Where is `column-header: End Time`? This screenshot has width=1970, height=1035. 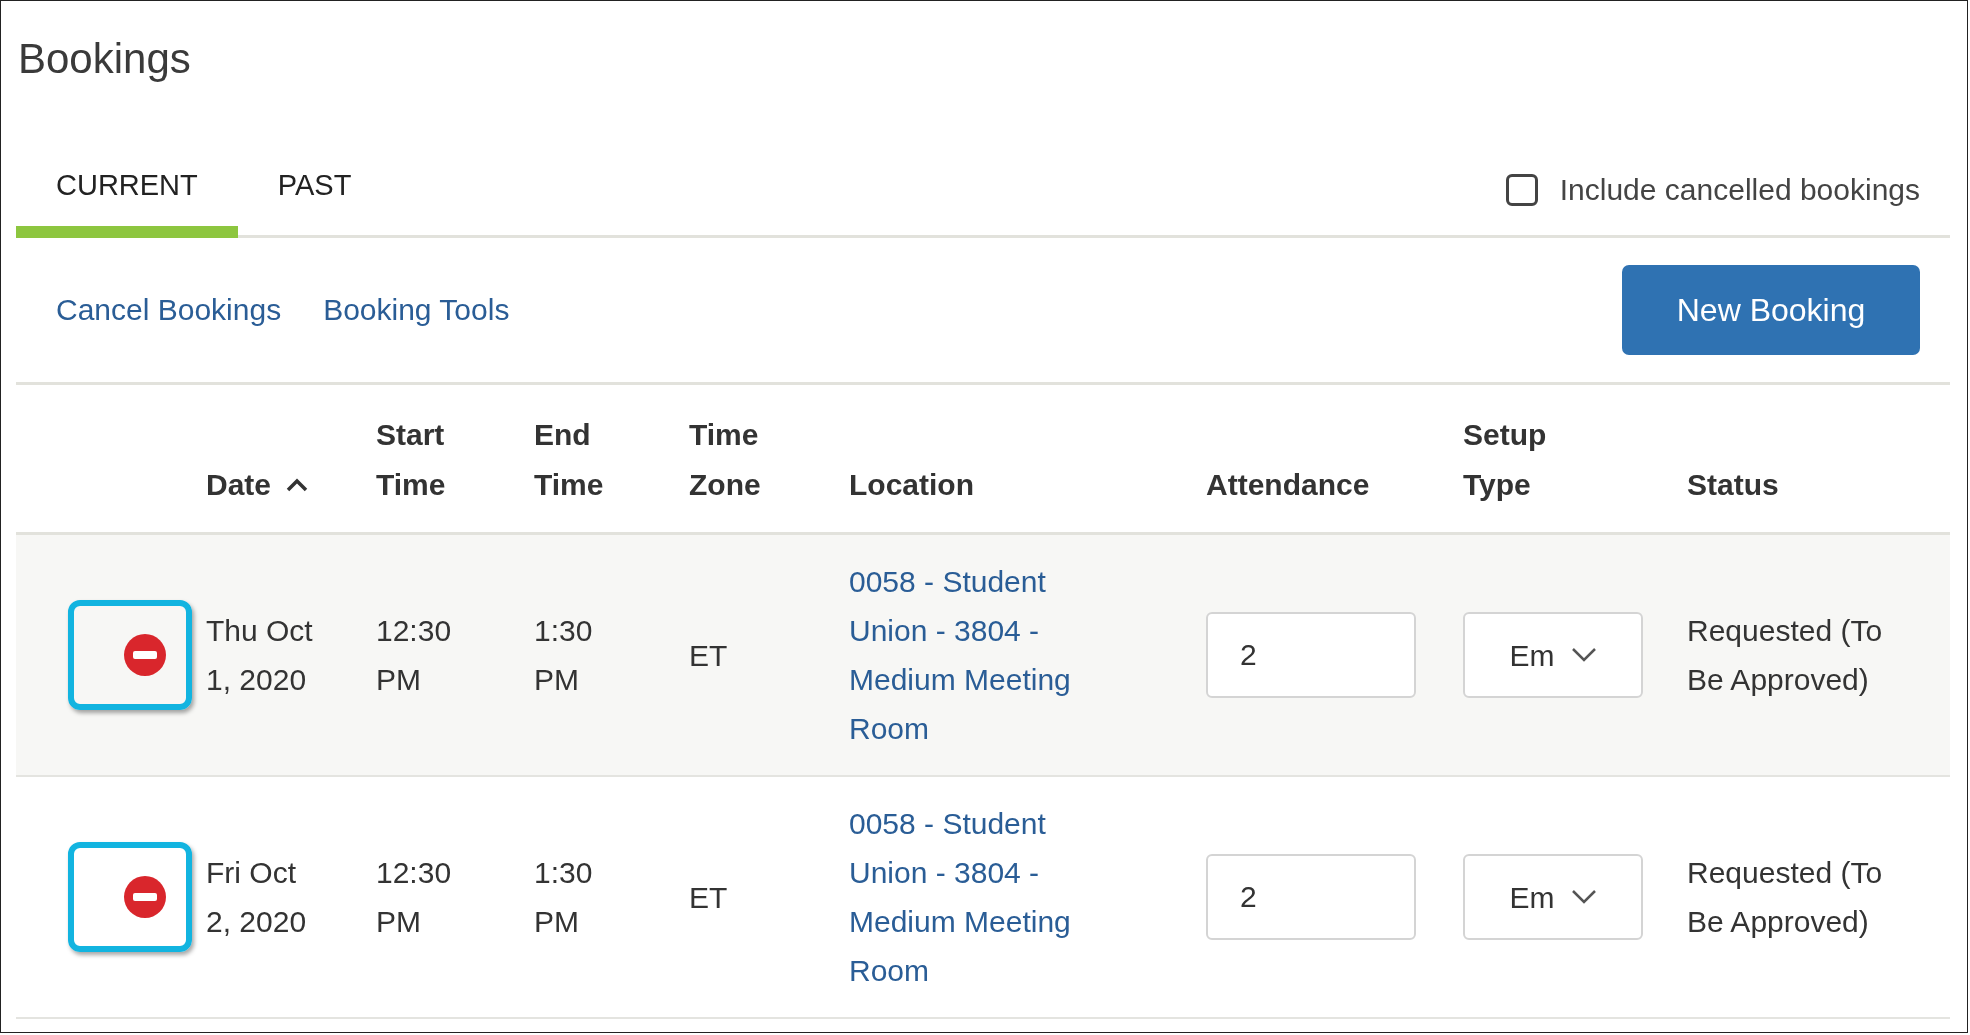
column-header: End Time is located at coordinates (569, 460).